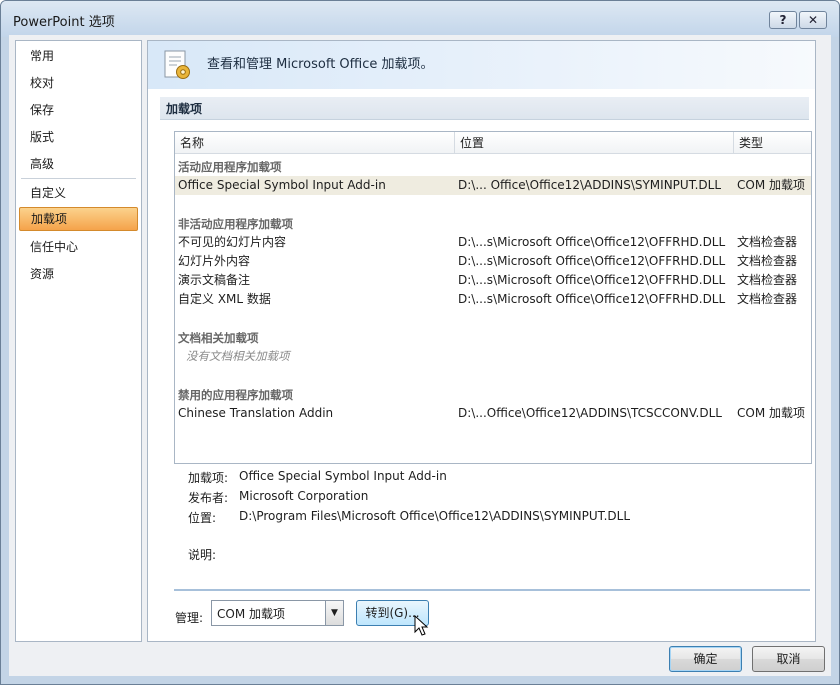 The image size is (840, 685). Describe the element at coordinates (492, 590) in the screenshot. I see `divider` at that location.